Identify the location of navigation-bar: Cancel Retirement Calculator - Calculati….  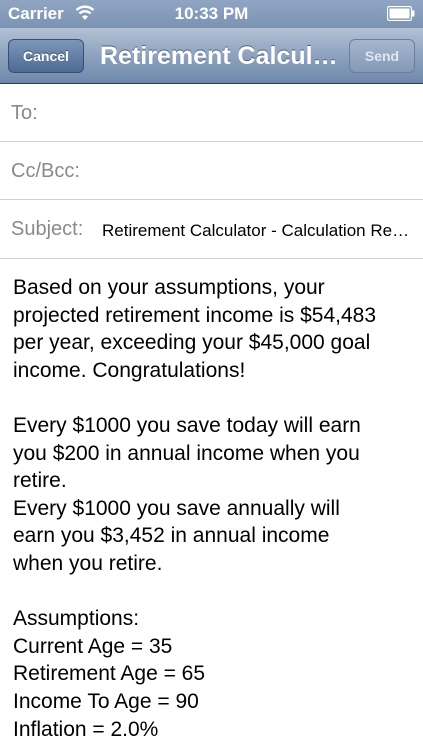
(211, 56).